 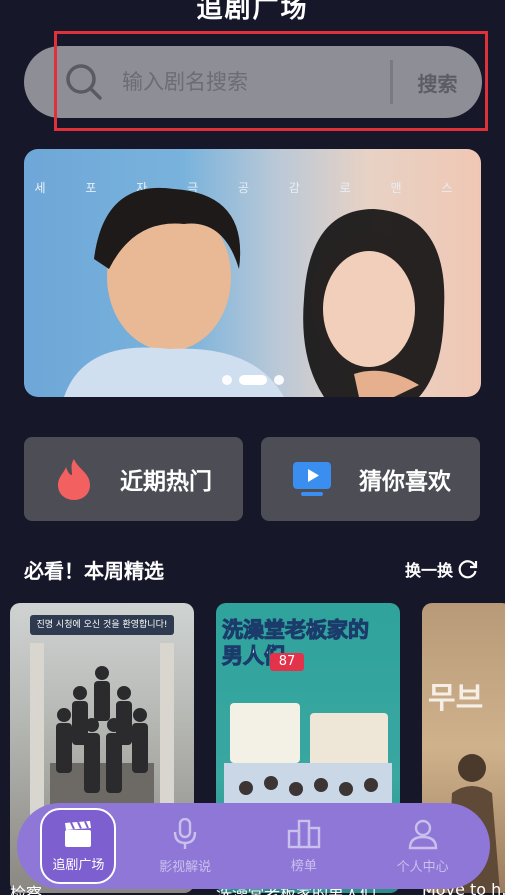 What do you see at coordinates (166, 482) in the screenshot?
I see `category-hot-label: 近期热门` at bounding box center [166, 482].